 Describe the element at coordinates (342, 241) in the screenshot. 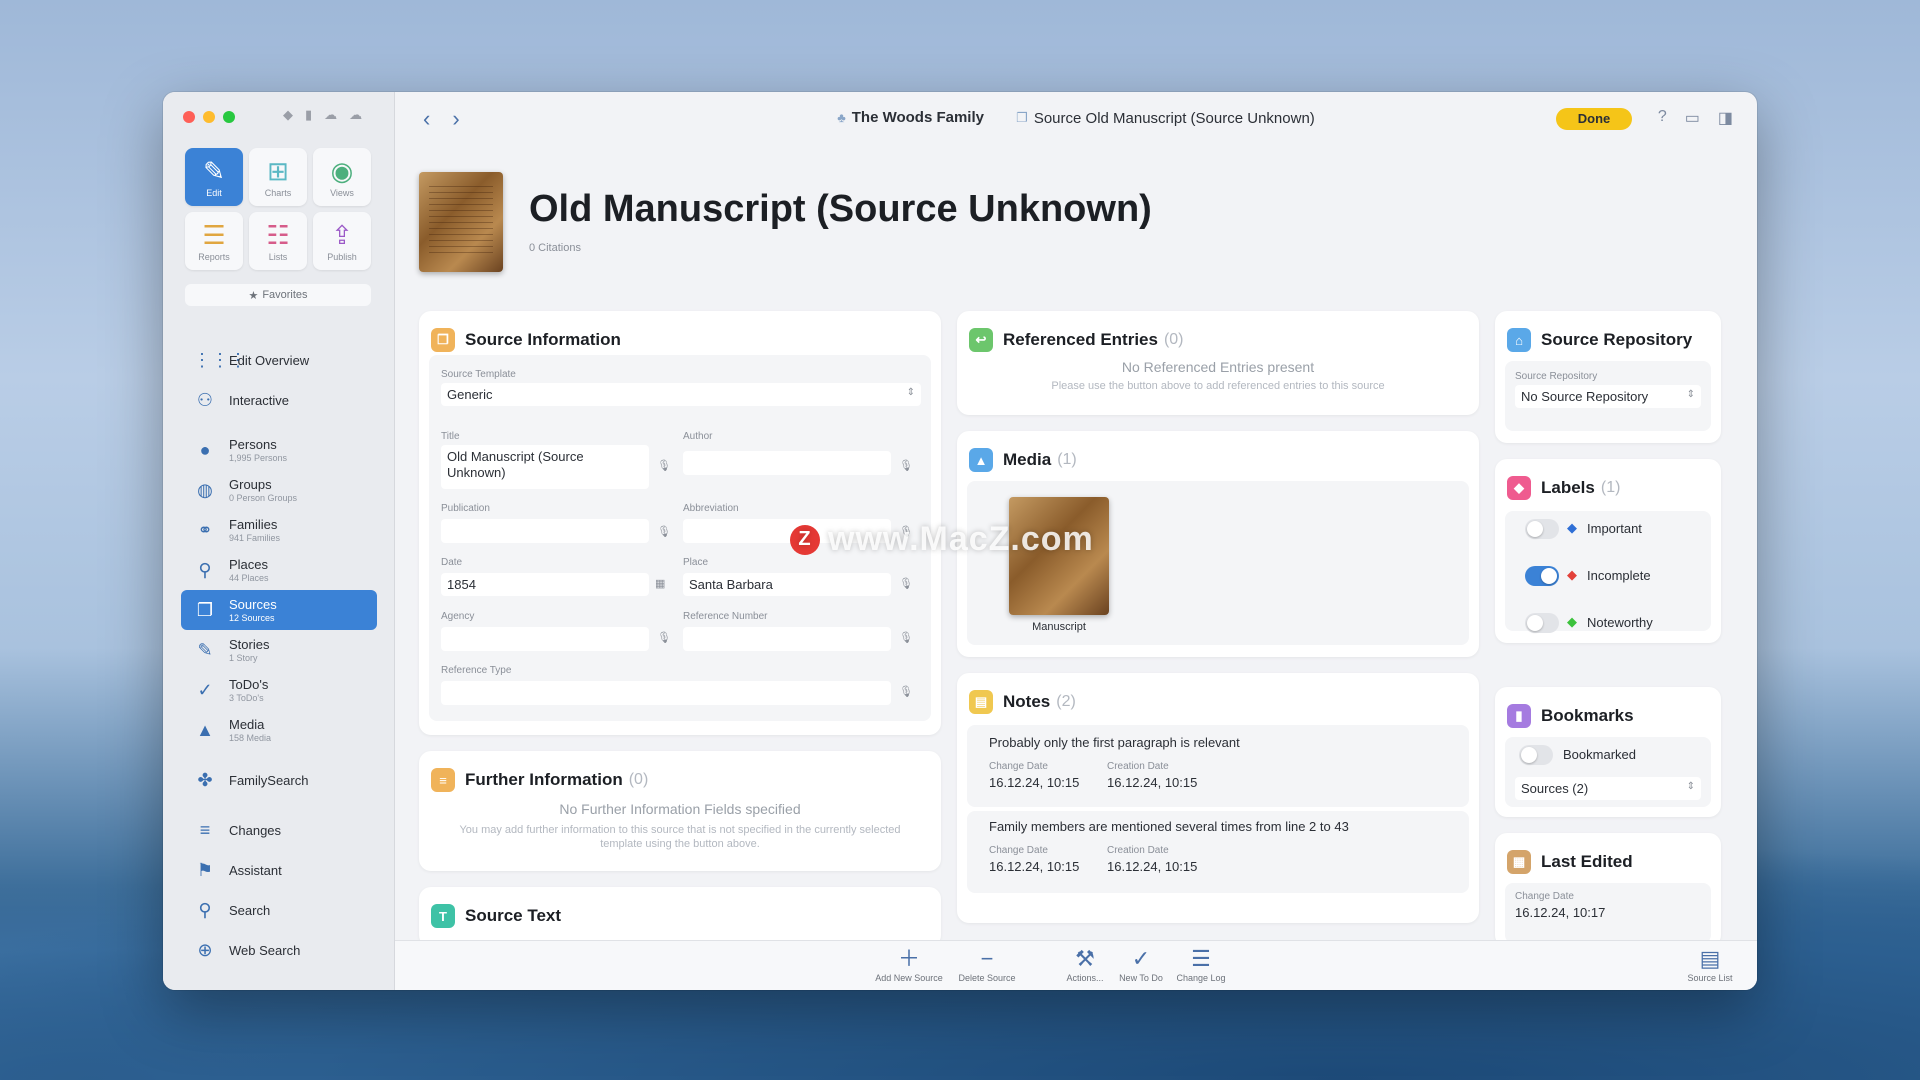

I see `mode-publish-button: ⇪ Publish` at that location.